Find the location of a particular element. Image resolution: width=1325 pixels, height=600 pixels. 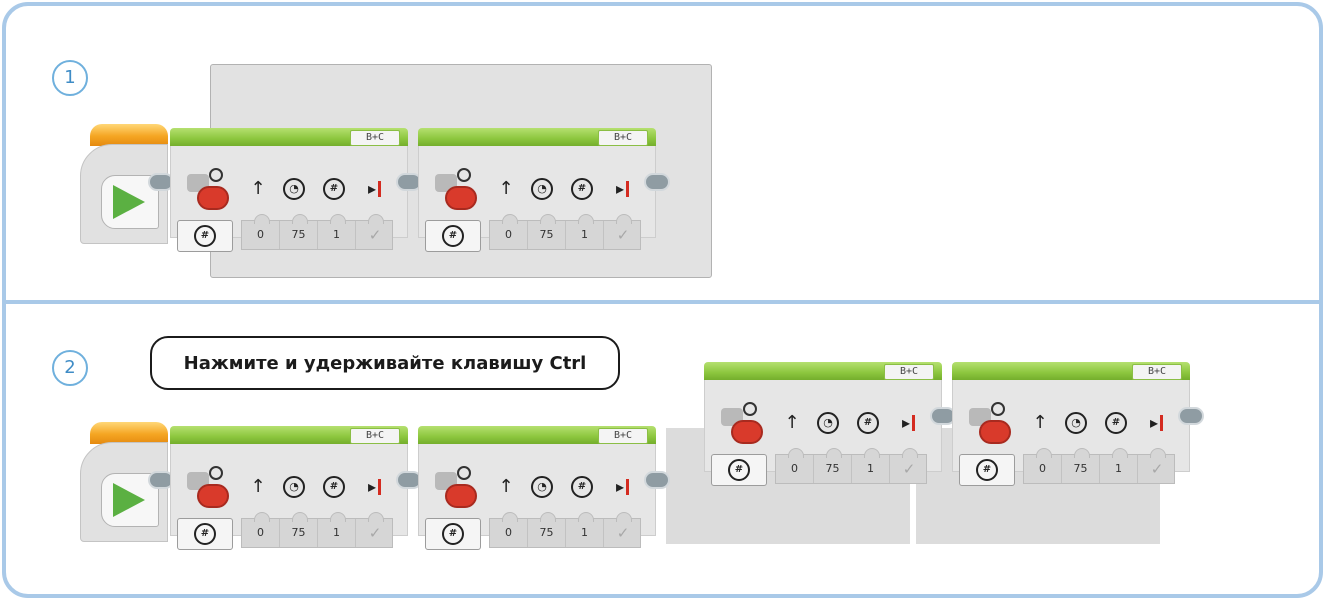

step-2-number: 2 is located at coordinates (70, 368).